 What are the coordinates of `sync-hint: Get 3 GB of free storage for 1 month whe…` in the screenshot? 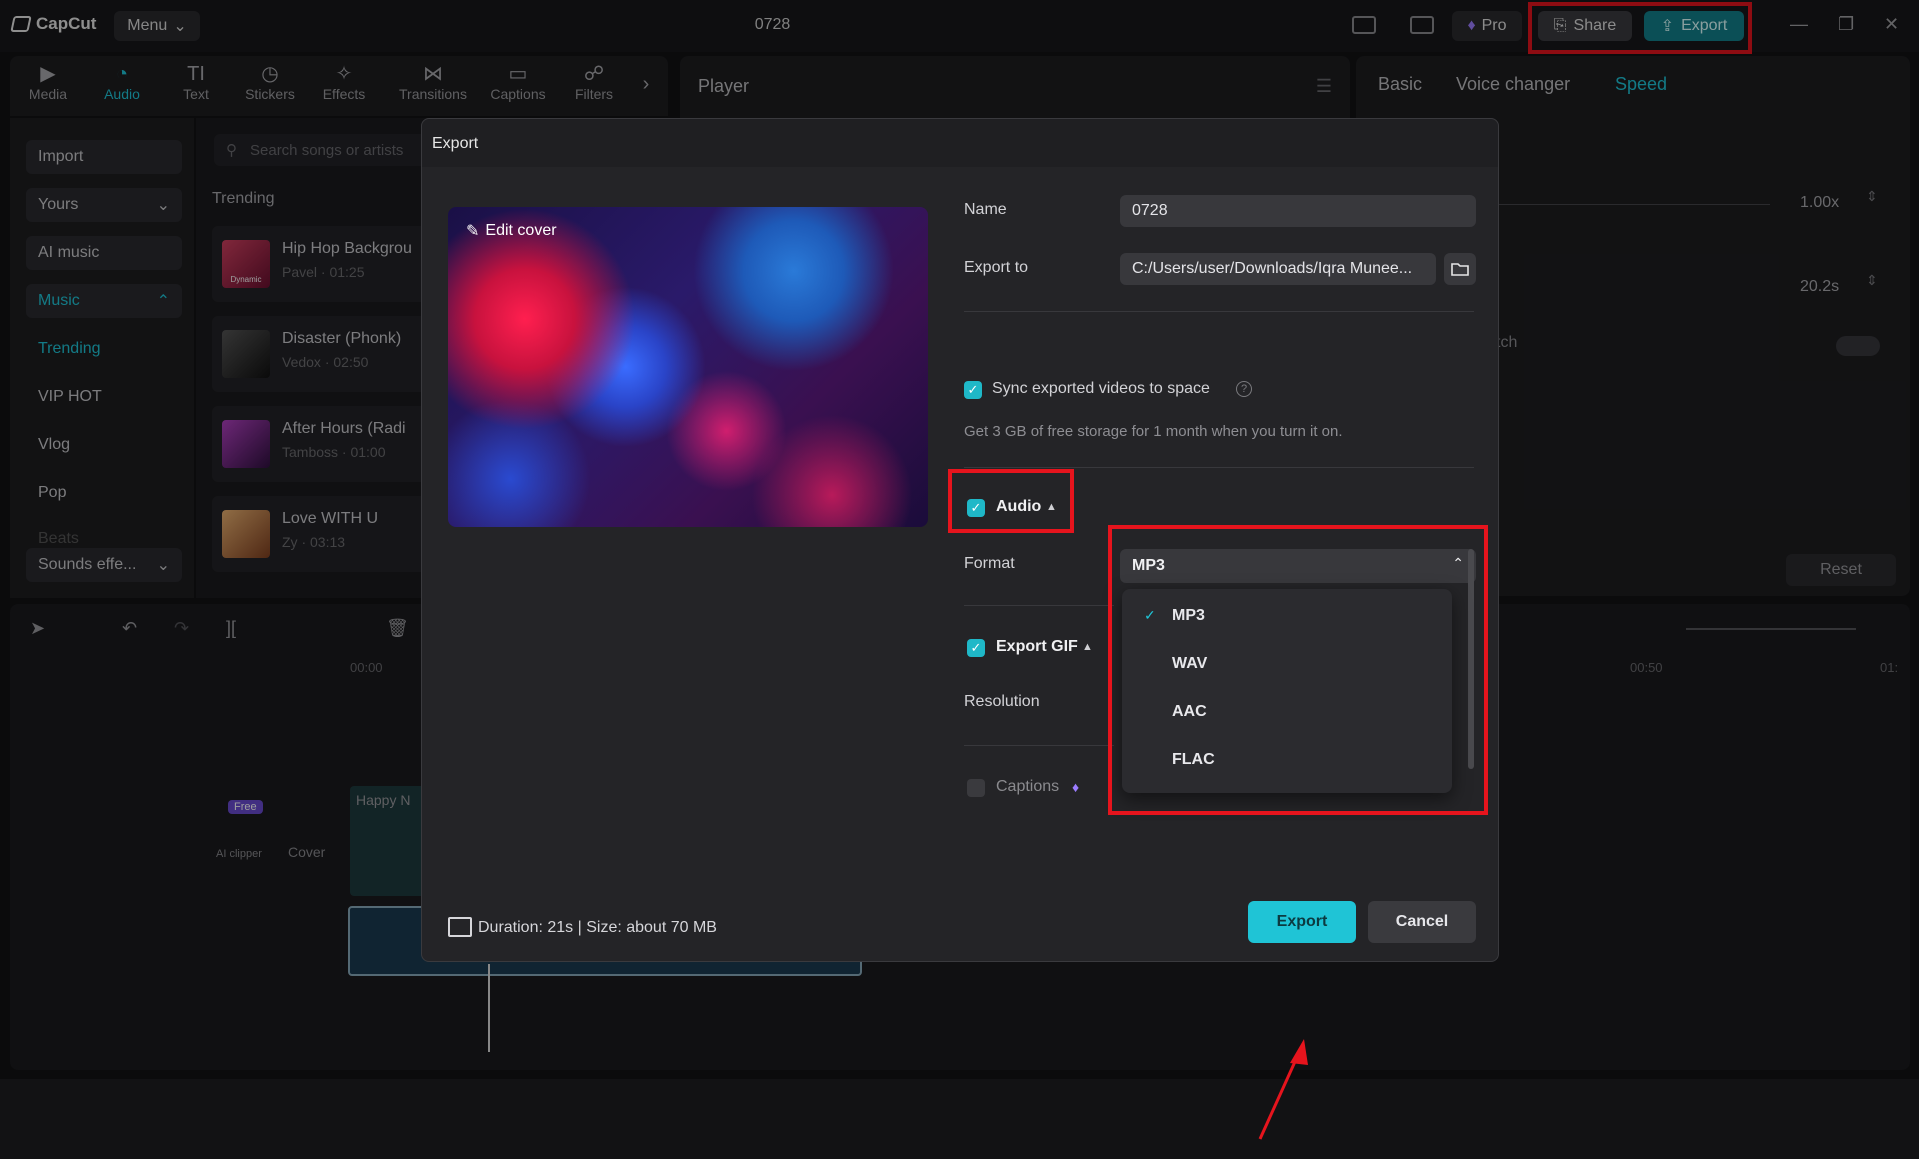 It's located at (1153, 431).